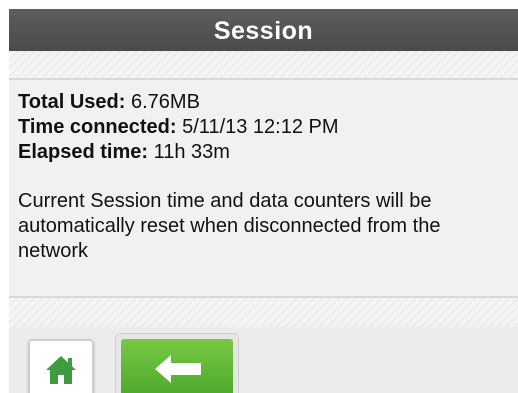 The width and height of the screenshot is (518, 393). I want to click on page-title: Session, so click(263, 30).